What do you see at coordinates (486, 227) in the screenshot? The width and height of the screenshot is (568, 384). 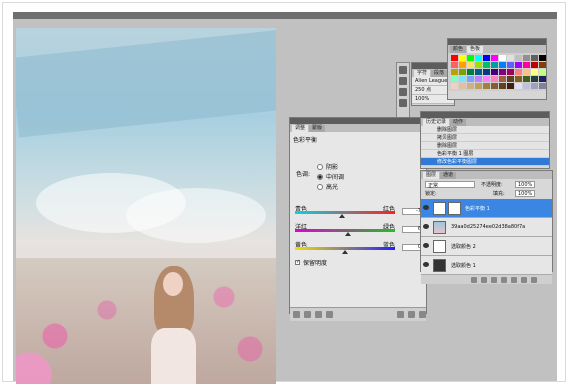 I see `layer-row: 39aa0d25274ee02d38a80f7a` at bounding box center [486, 227].